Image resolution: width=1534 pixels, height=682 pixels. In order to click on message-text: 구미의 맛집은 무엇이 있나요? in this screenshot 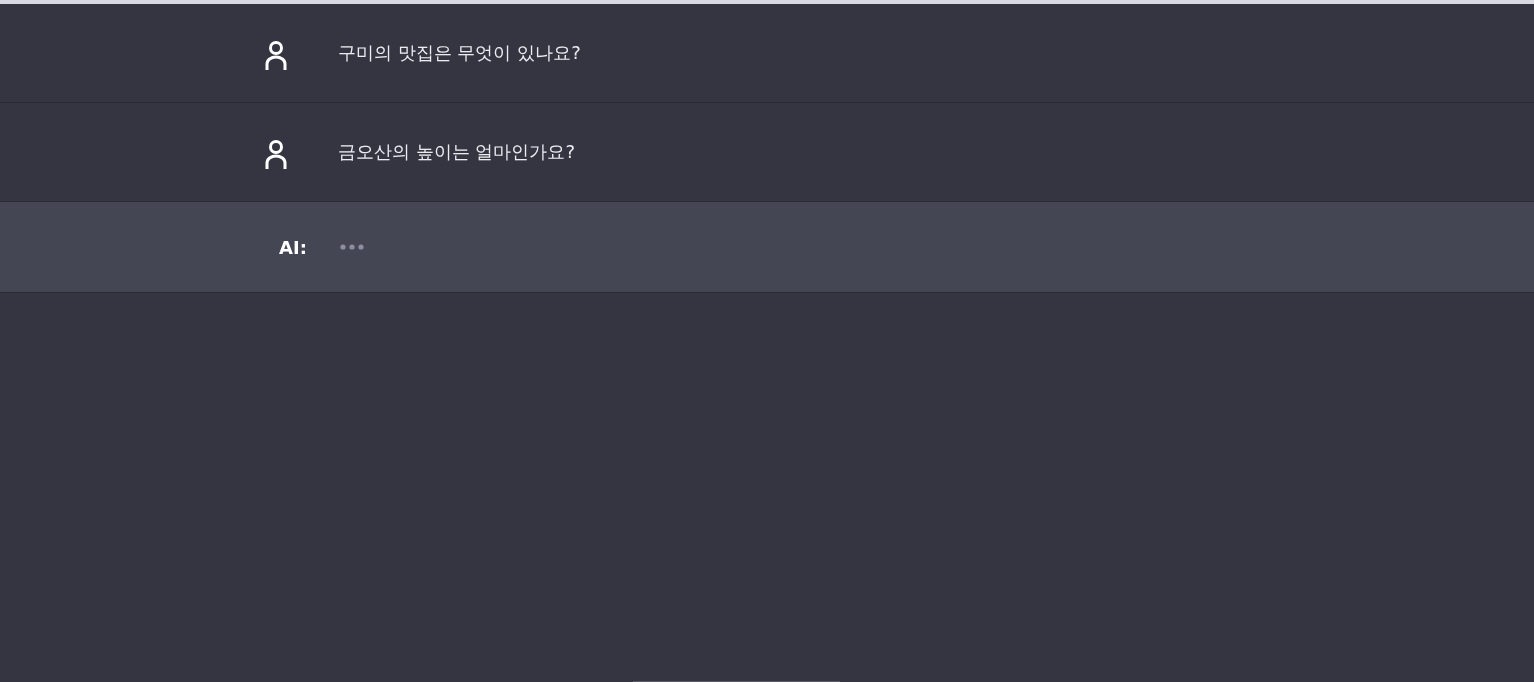, I will do `click(459, 53)`.